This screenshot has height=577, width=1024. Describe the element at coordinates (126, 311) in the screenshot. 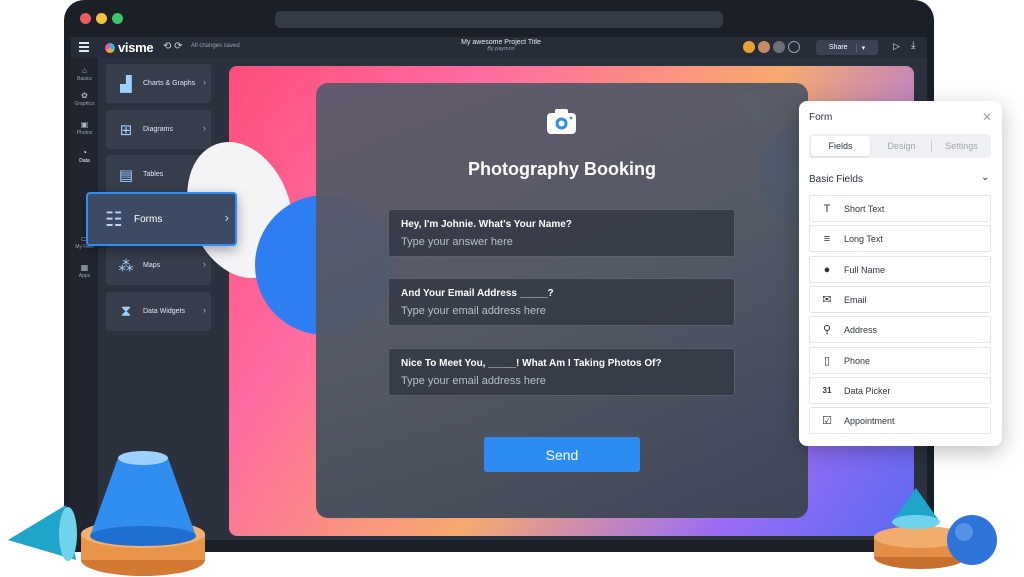

I see `widget-icon: ⧗` at that location.